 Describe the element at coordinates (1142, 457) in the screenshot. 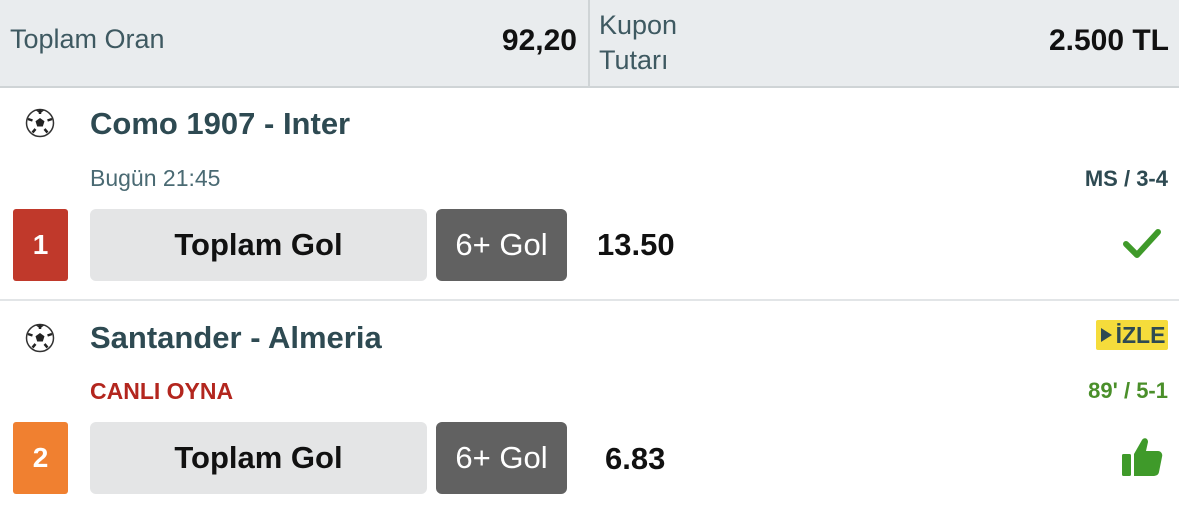

I see `thumbs-up-icon` at that location.